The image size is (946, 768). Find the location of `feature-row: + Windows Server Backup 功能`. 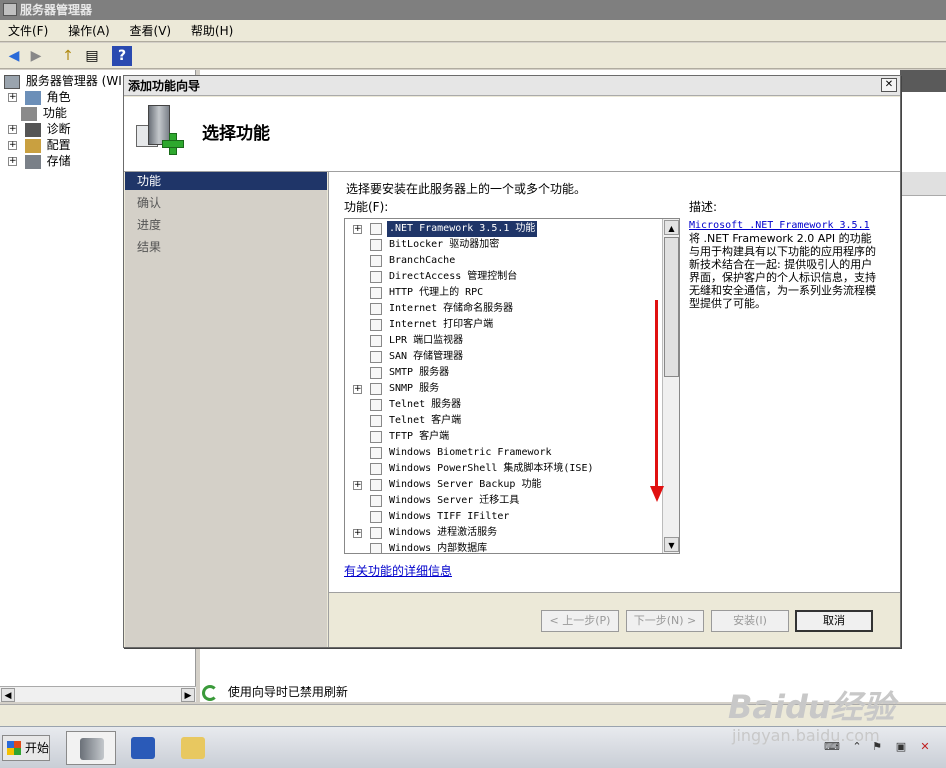

feature-row: + Windows Server Backup 功能 is located at coordinates (504, 485).